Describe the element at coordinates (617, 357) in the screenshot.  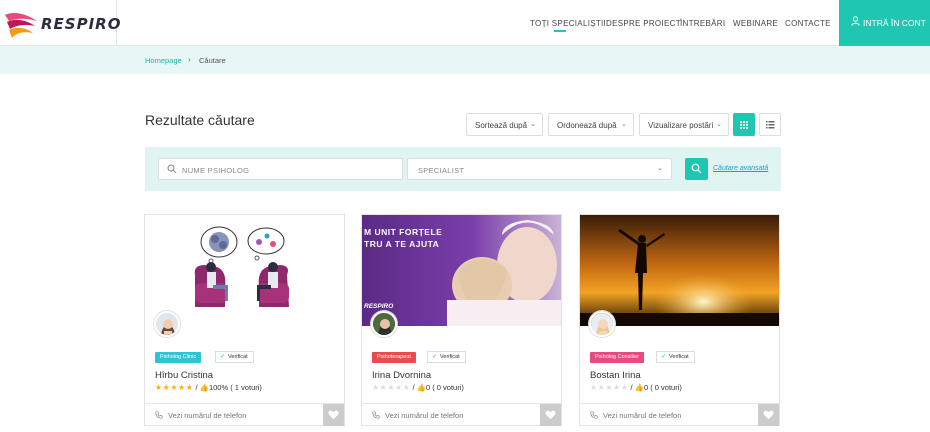
I see `specialty-badge: Psiholog Consilier` at that location.